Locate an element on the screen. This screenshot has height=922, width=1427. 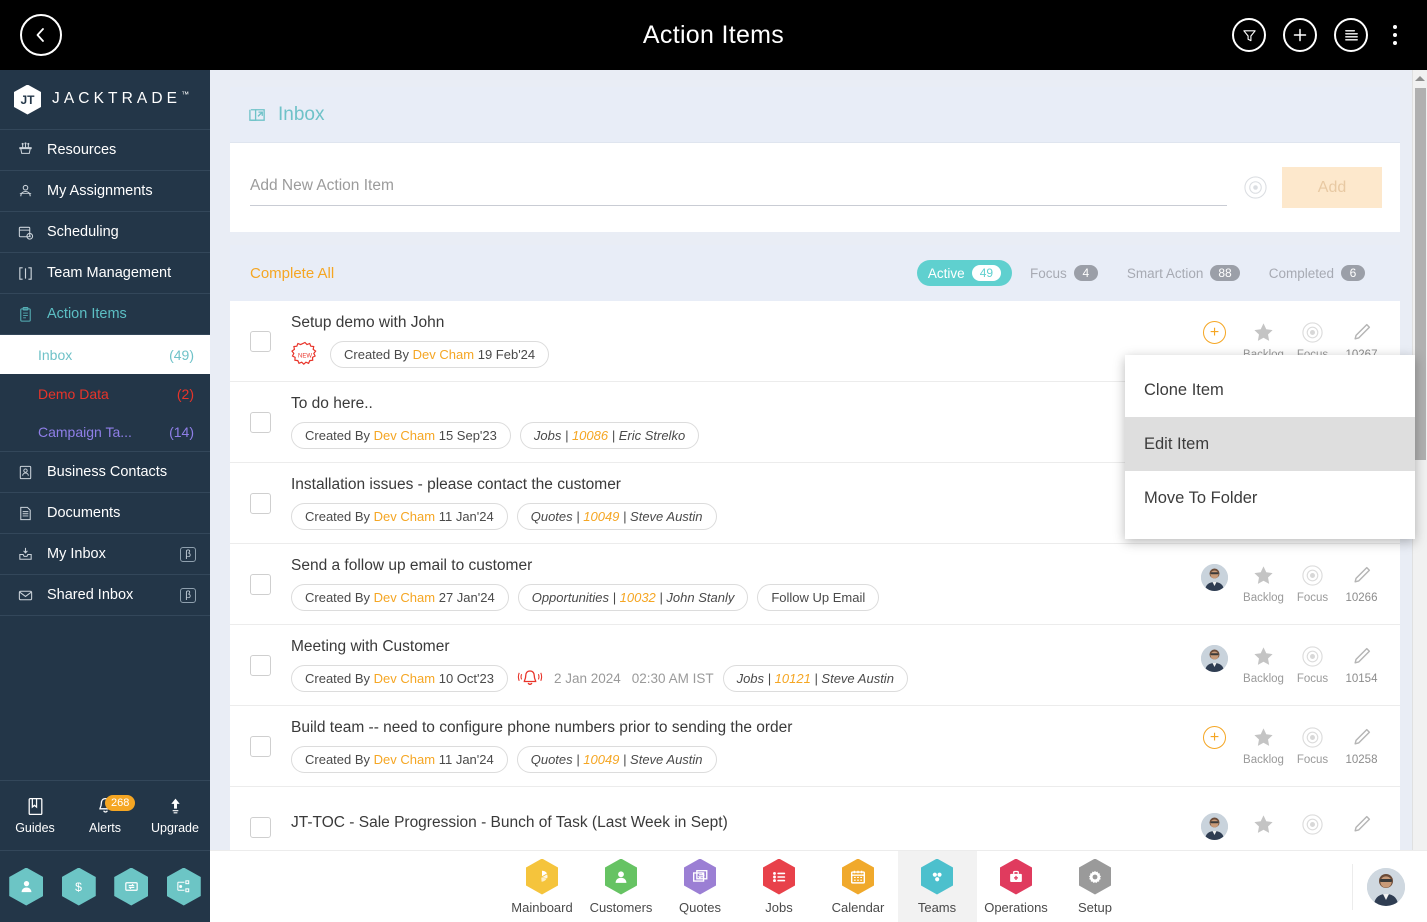
back-button is located at coordinates (41, 35).